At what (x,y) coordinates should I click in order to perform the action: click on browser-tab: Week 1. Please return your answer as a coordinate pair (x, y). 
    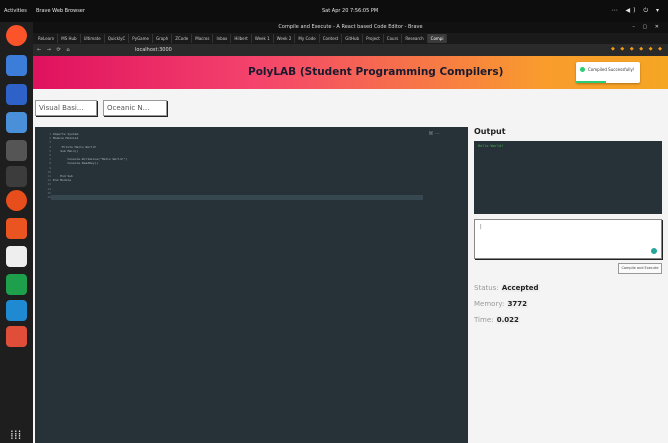
    Looking at the image, I should click on (263, 38).